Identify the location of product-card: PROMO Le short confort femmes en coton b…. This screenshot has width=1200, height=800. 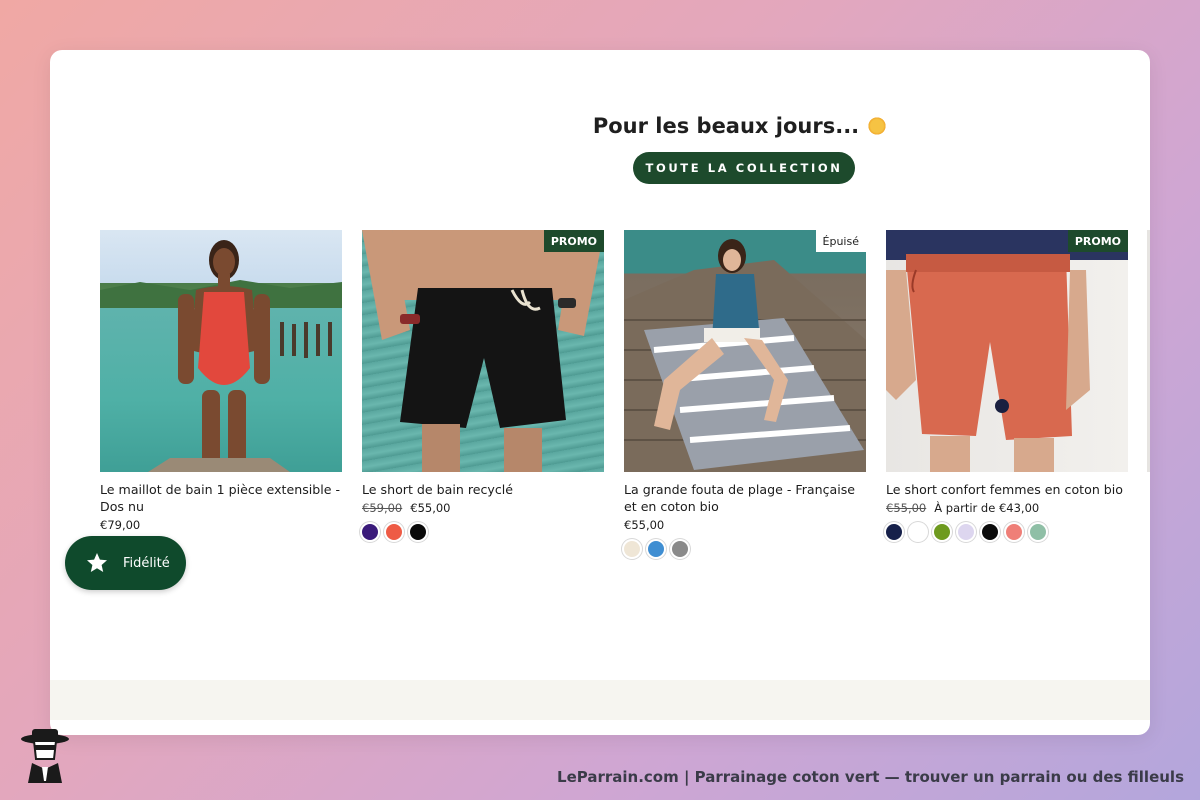
(1007, 385).